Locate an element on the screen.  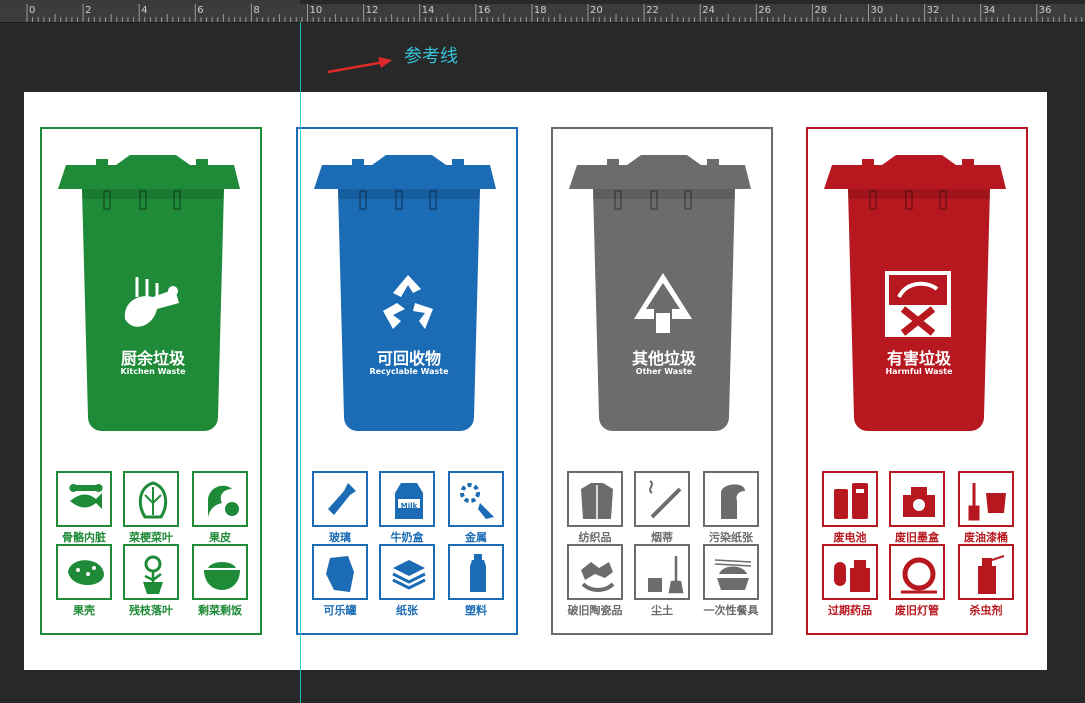
waste-item-label: 烟蒂 is located at coordinates (662, 537).